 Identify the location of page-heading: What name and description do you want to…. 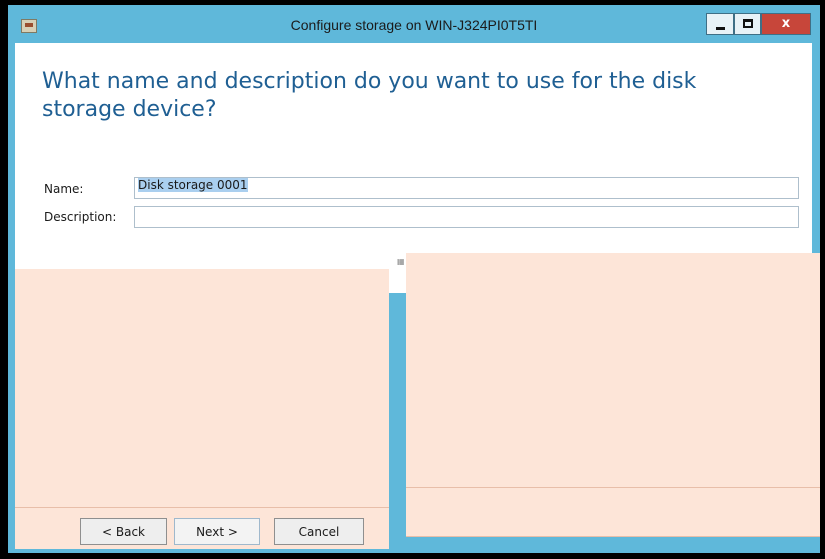
(369, 95).